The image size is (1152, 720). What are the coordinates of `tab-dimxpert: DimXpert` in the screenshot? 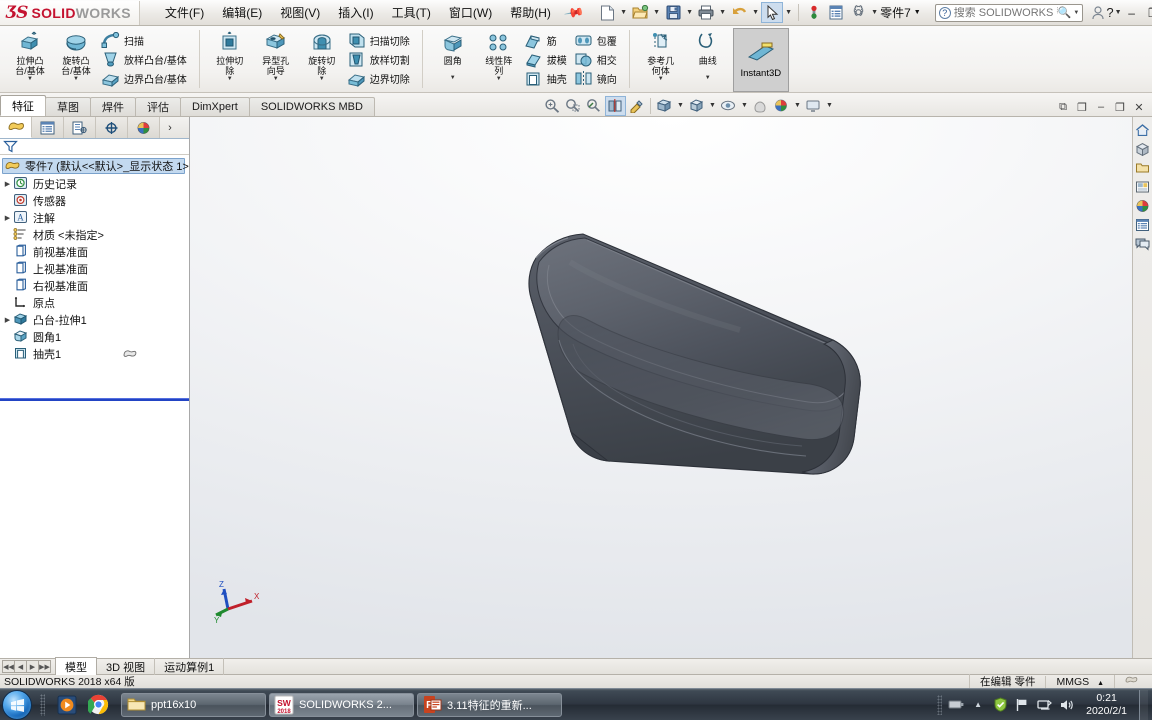 It's located at (215, 106).